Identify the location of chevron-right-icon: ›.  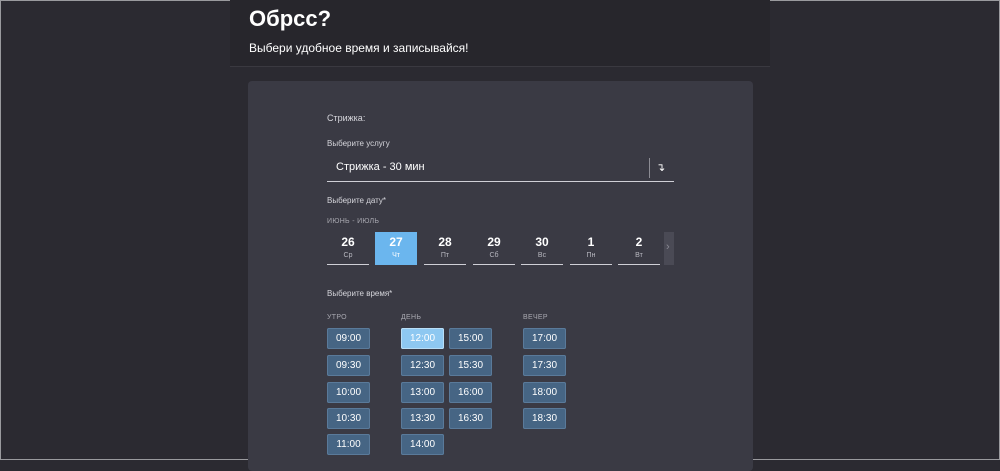
(668, 247).